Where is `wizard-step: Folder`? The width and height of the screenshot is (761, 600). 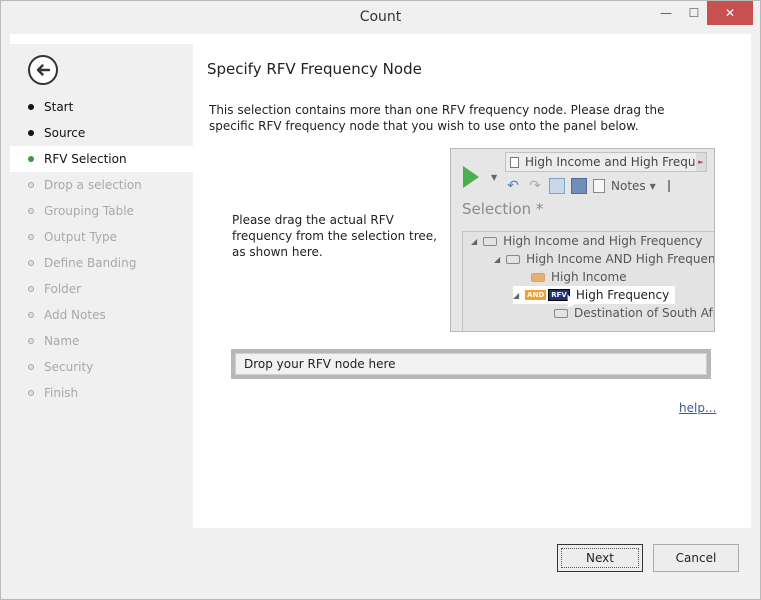
wizard-step: Folder is located at coordinates (101, 289).